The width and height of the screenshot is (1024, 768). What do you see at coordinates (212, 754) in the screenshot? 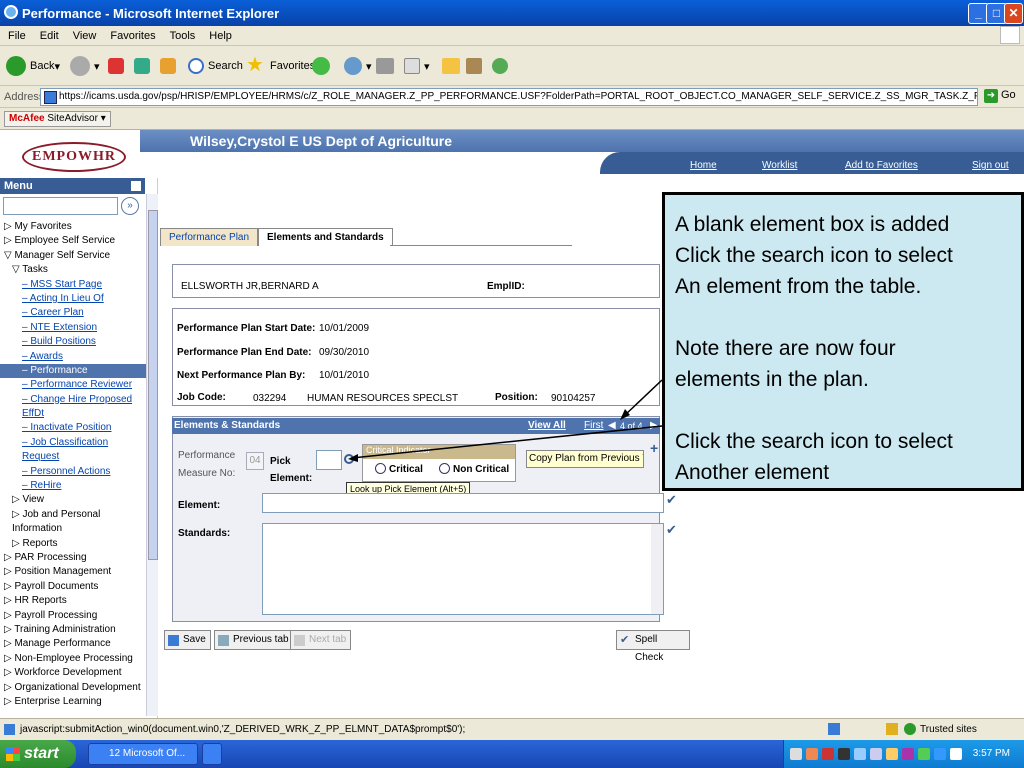
I see `taskbar-ie-button` at bounding box center [212, 754].